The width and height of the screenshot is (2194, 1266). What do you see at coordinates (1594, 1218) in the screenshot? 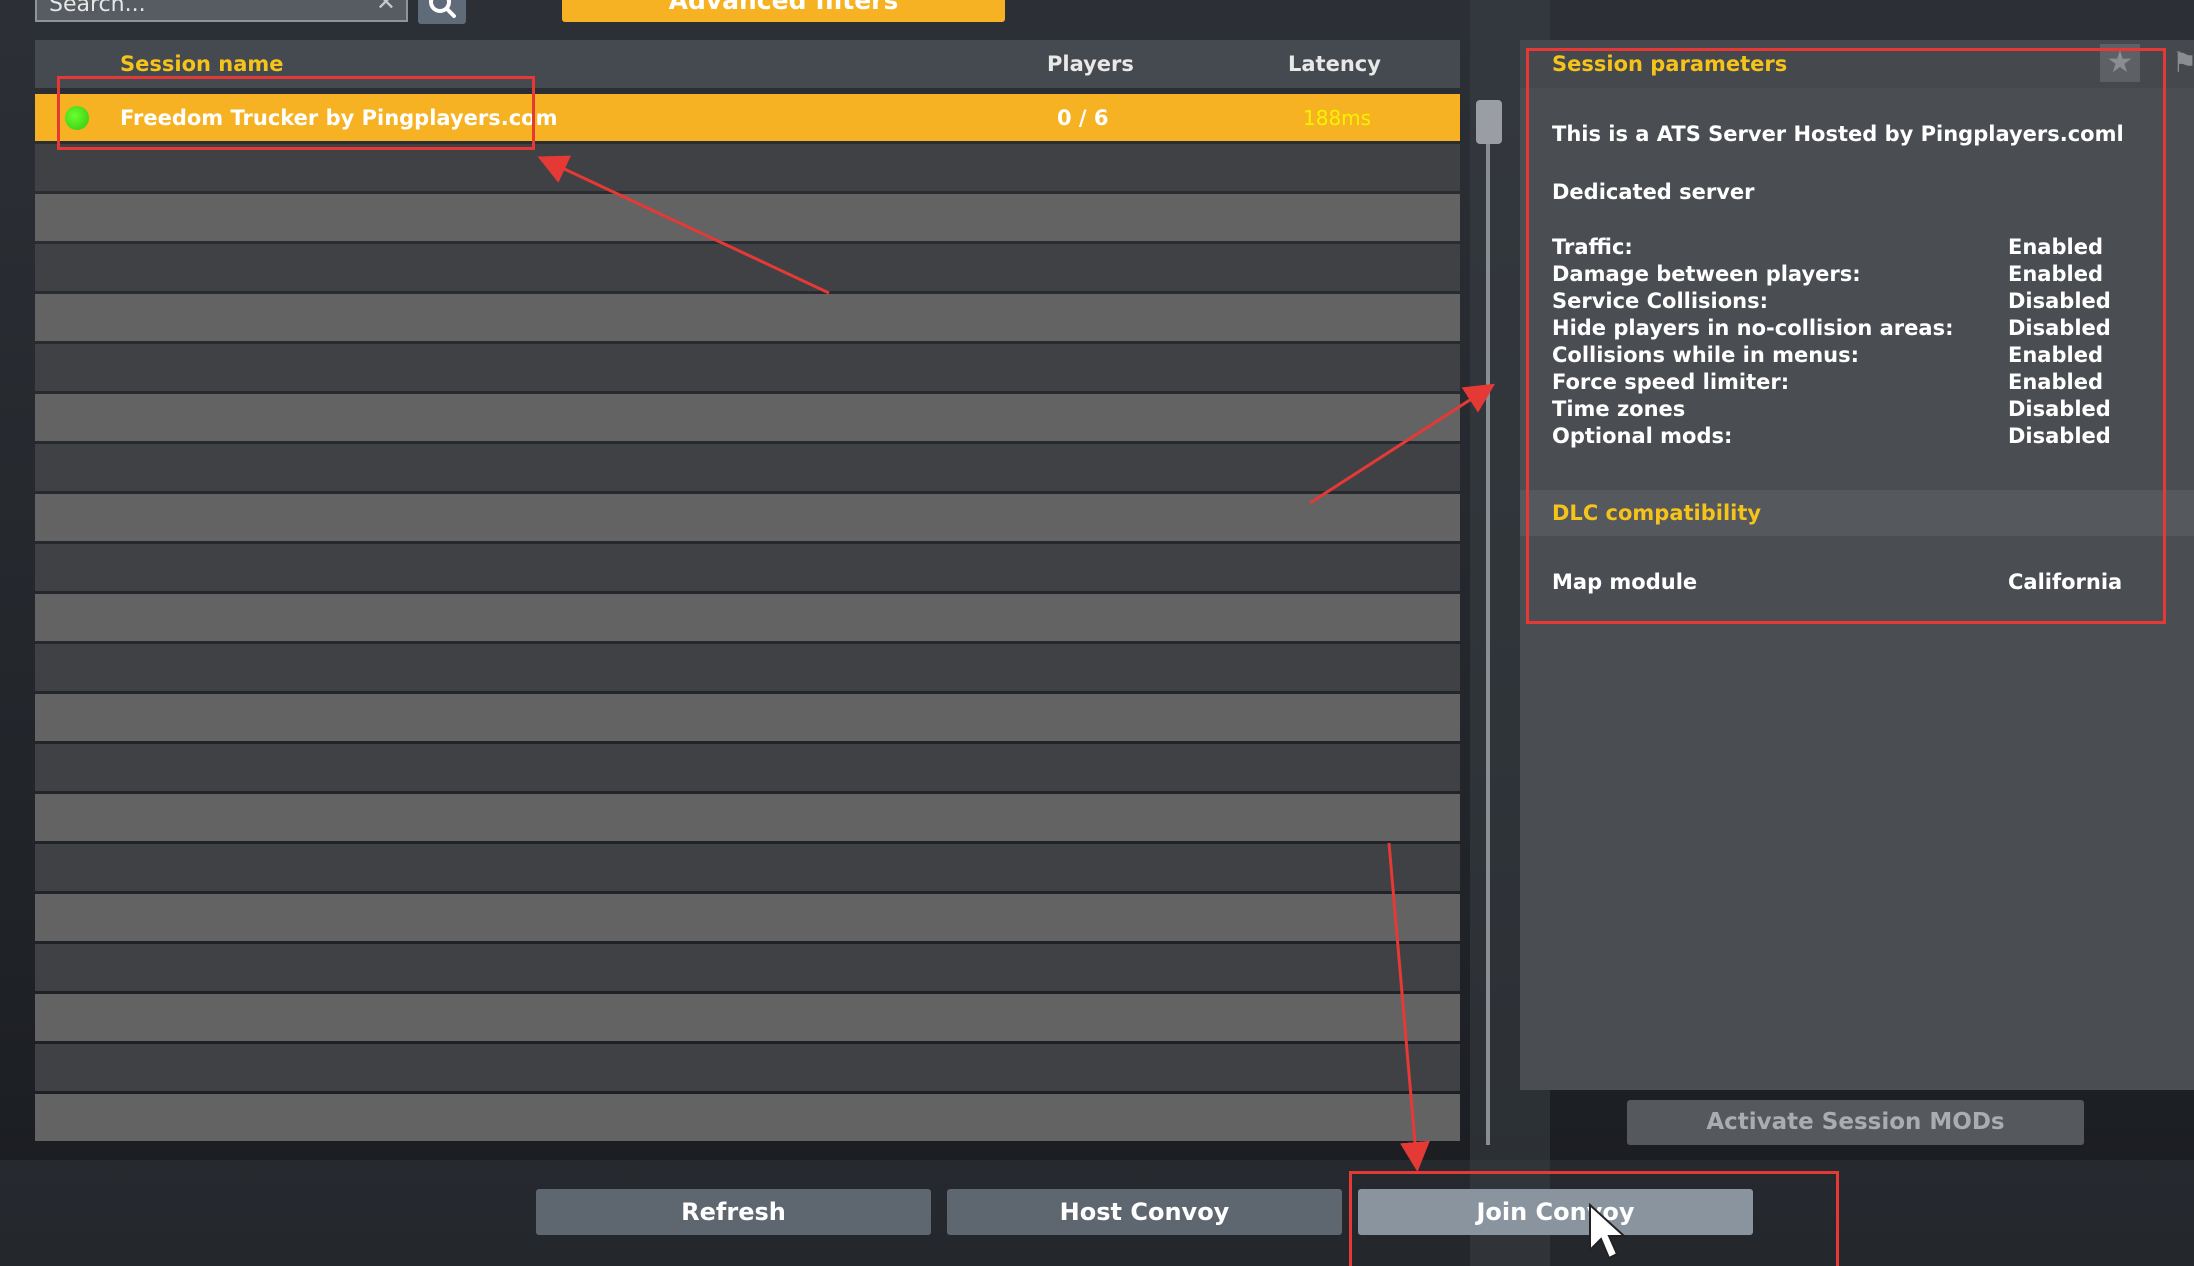
I see `annotation-box-join` at bounding box center [1594, 1218].